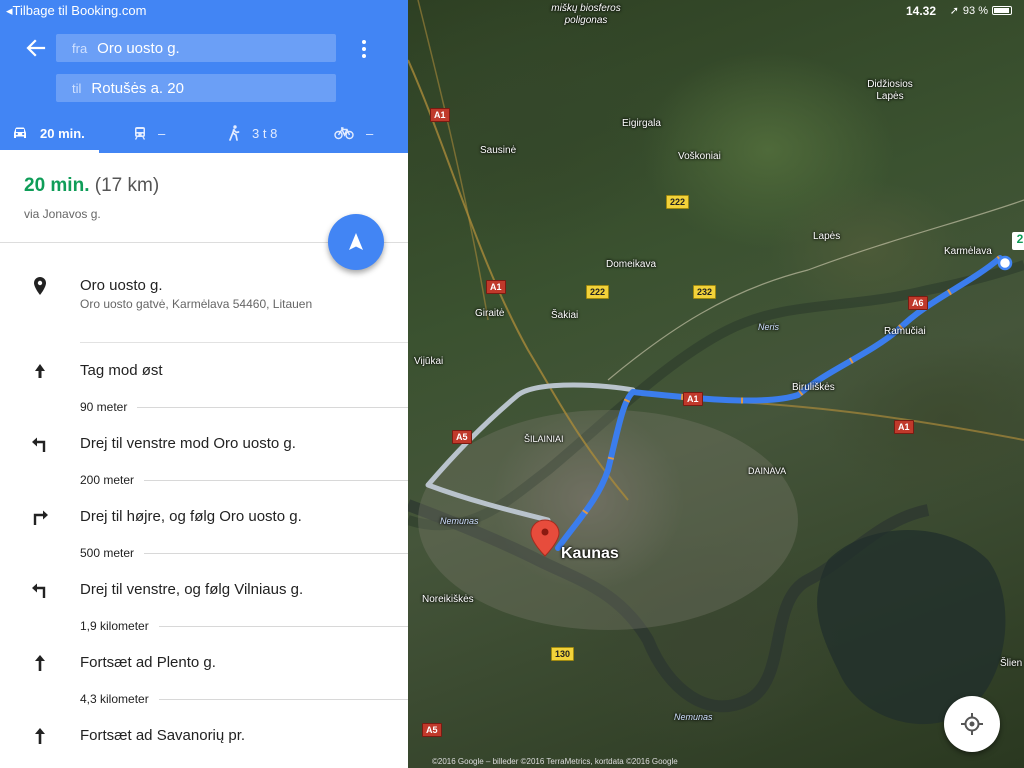 This screenshot has height=768, width=1024. Describe the element at coordinates (586, 14) in the screenshot. I see `map-label-poligonas: miškų biosferos poligonas` at that location.